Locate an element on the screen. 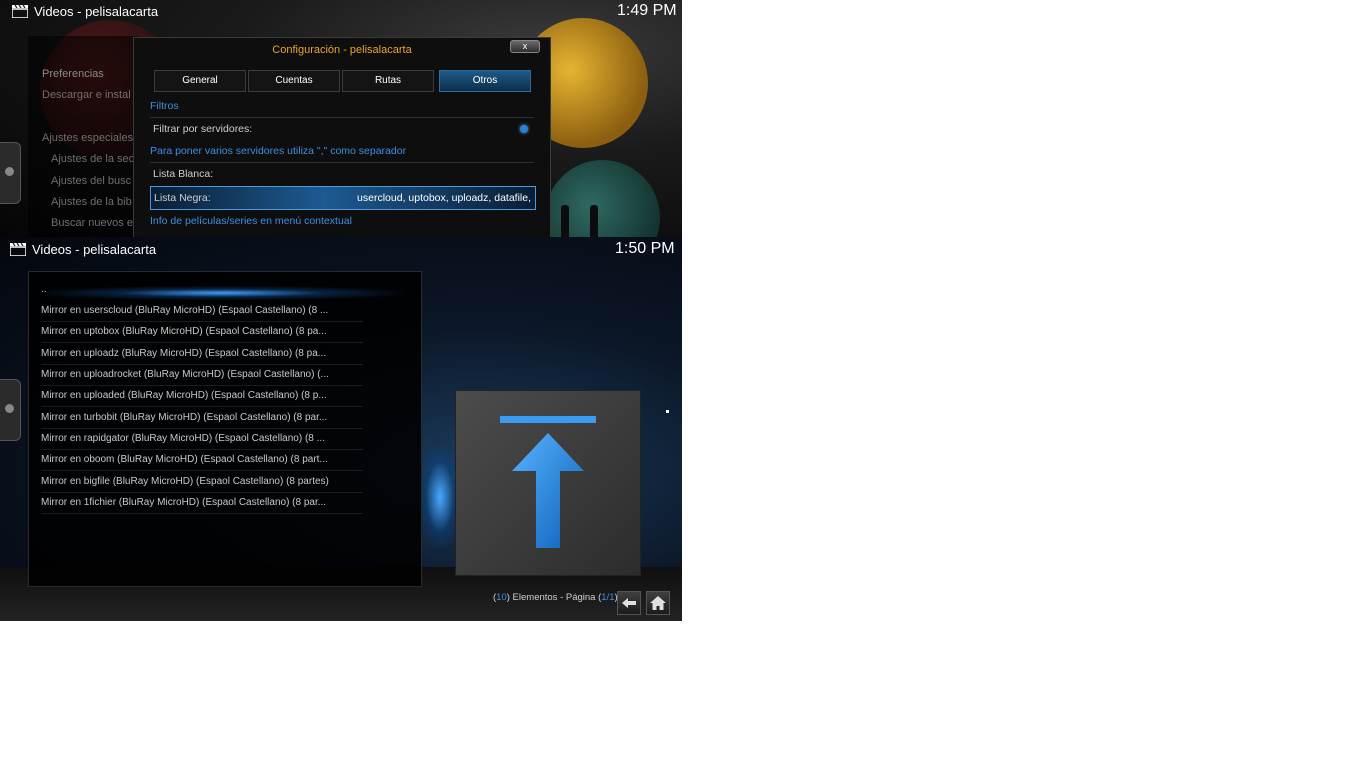 This screenshot has height=768, width=1366. thumbnail is located at coordinates (548, 483).